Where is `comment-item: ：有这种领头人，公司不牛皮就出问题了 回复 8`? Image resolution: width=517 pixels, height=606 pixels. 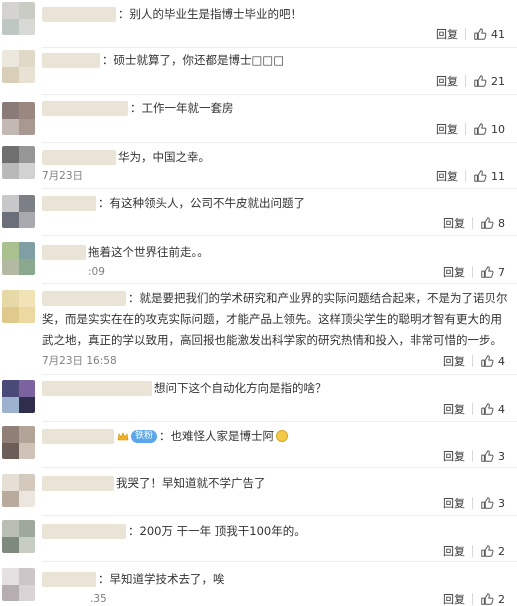 comment-item: ：有这种领头人，公司不牛皮就出问题了 回复 8 is located at coordinates (258, 213).